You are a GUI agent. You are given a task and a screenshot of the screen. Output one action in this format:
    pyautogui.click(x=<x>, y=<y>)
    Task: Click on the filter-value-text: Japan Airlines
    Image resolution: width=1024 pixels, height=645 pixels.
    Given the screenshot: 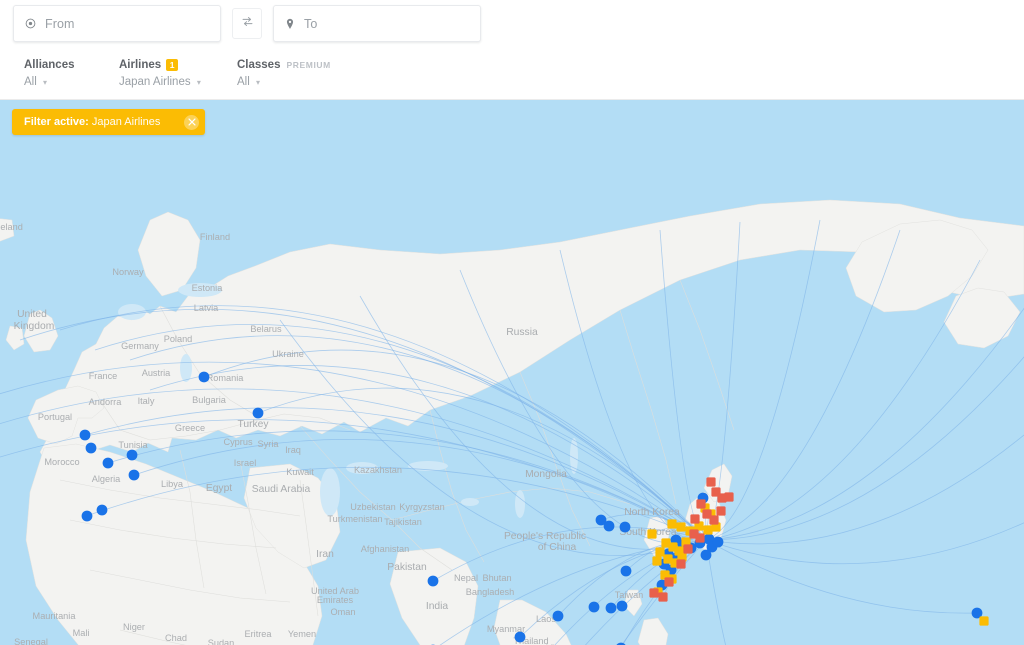 What is the action you would take?
    pyautogui.click(x=155, y=82)
    